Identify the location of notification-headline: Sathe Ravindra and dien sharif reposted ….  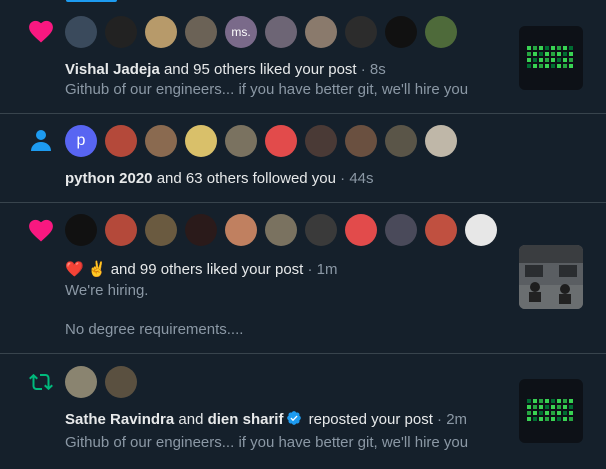
(266, 420).